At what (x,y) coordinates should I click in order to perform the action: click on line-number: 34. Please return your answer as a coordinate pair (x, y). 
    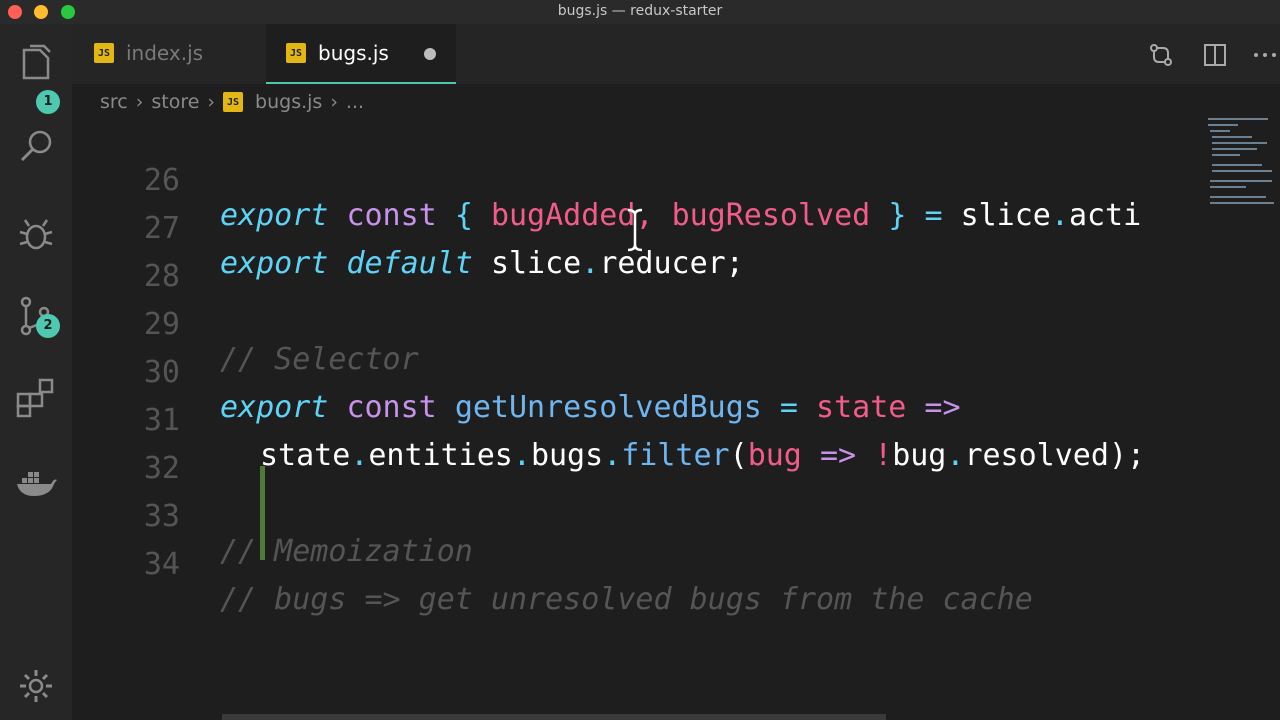
    Looking at the image, I should click on (161, 564).